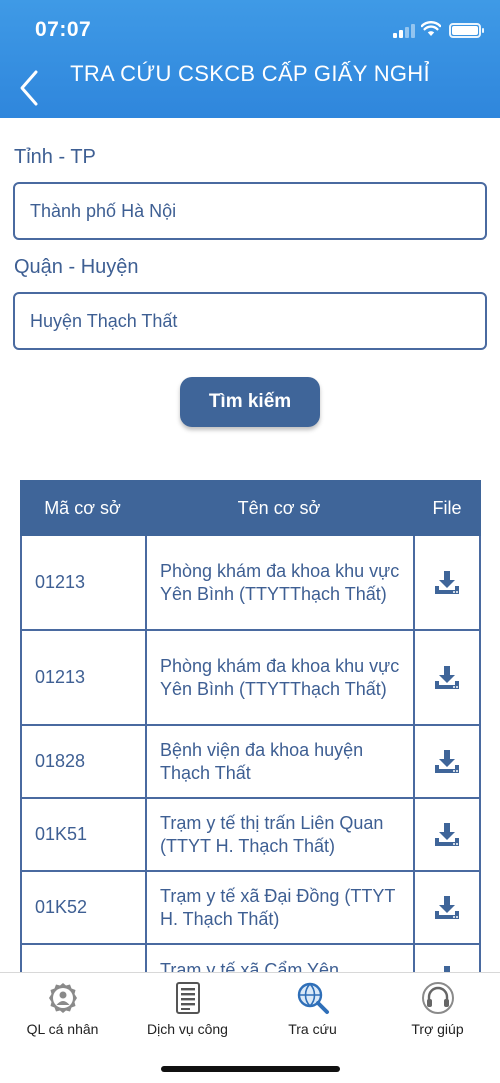 This screenshot has height=1083, width=500. Describe the element at coordinates (281, 761) in the screenshot. I see `facility-name: Bệnh viện đa khoa huyện Thạch Thất` at that location.